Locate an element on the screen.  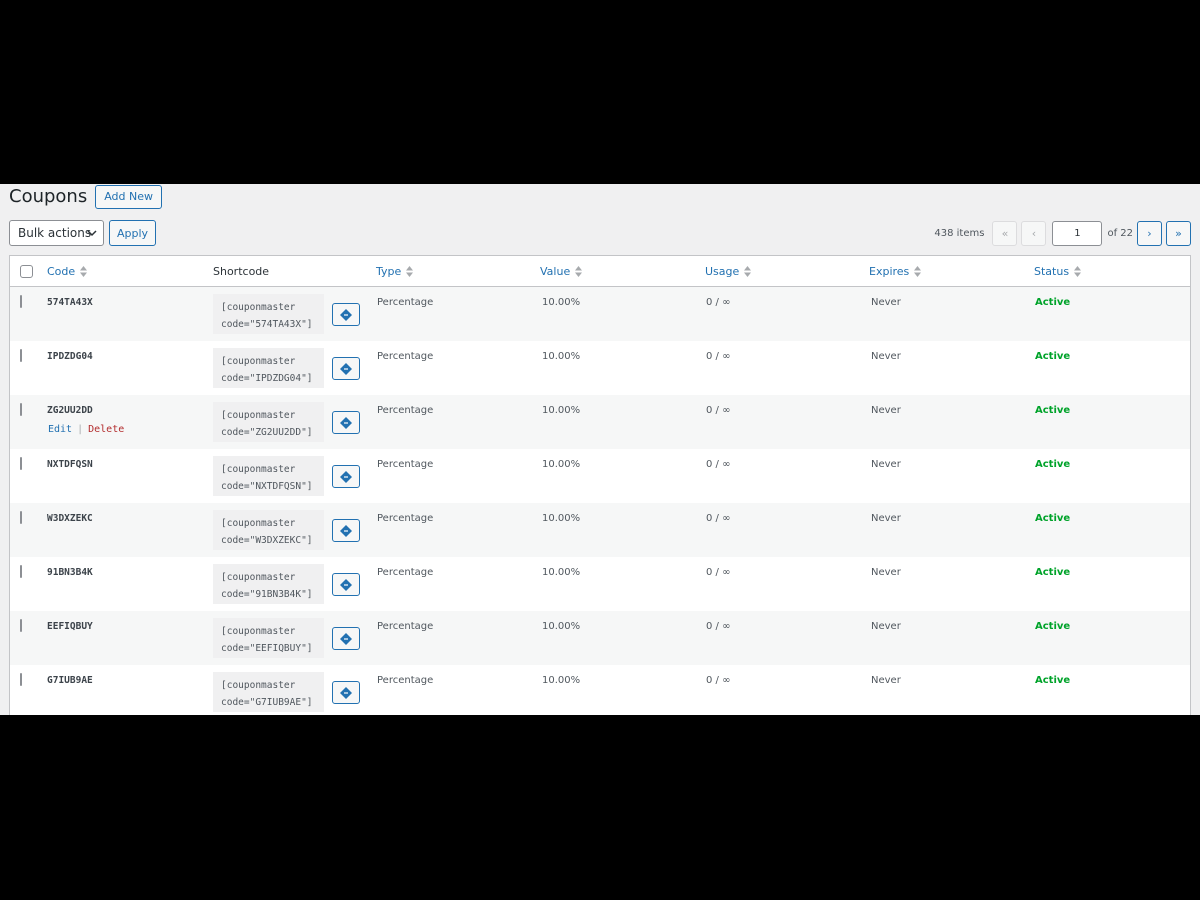
coupon-code: ZG2UU2DD is located at coordinates (70, 410).